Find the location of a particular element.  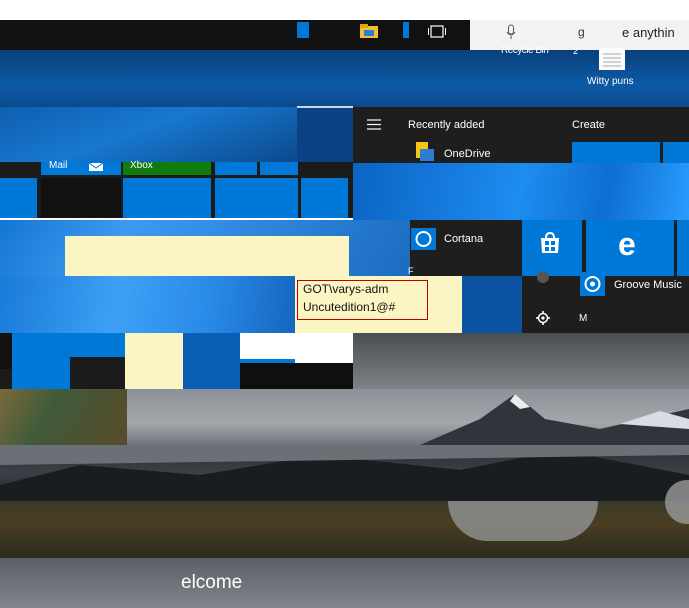

start-menu-divider is located at coordinates (325, 107).